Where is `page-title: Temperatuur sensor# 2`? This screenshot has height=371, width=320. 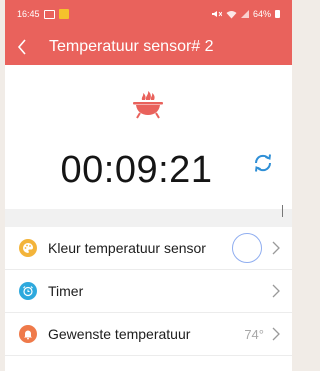 page-title: Temperatuur sensor# 2 is located at coordinates (131, 46).